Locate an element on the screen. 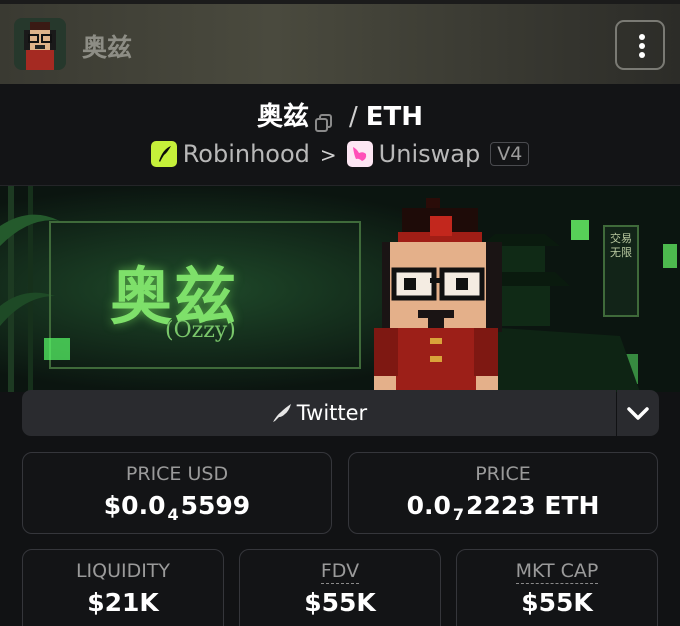 Image resolution: width=680 pixels, height=626 pixels. feather-icon is located at coordinates (282, 416).